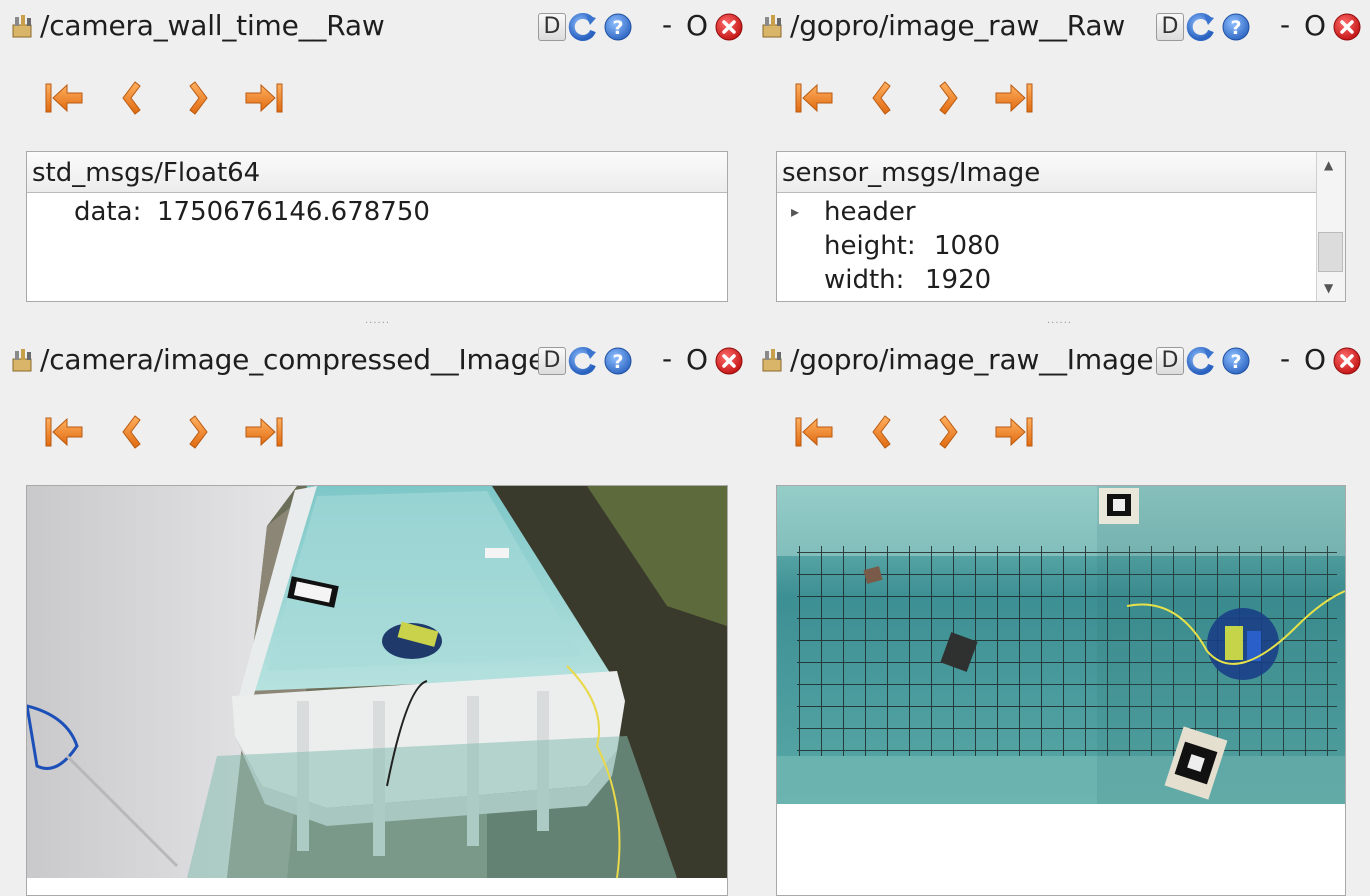  I want to click on tree-row: width: 1920, so click(1047, 280).